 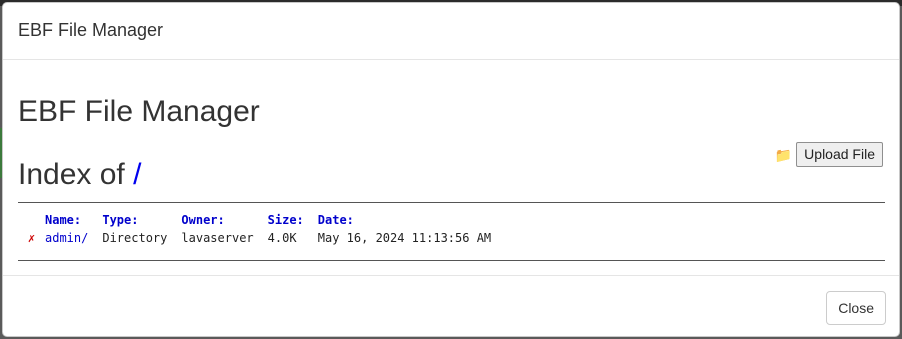 I want to click on index-prefix: Index of, so click(x=71, y=174).